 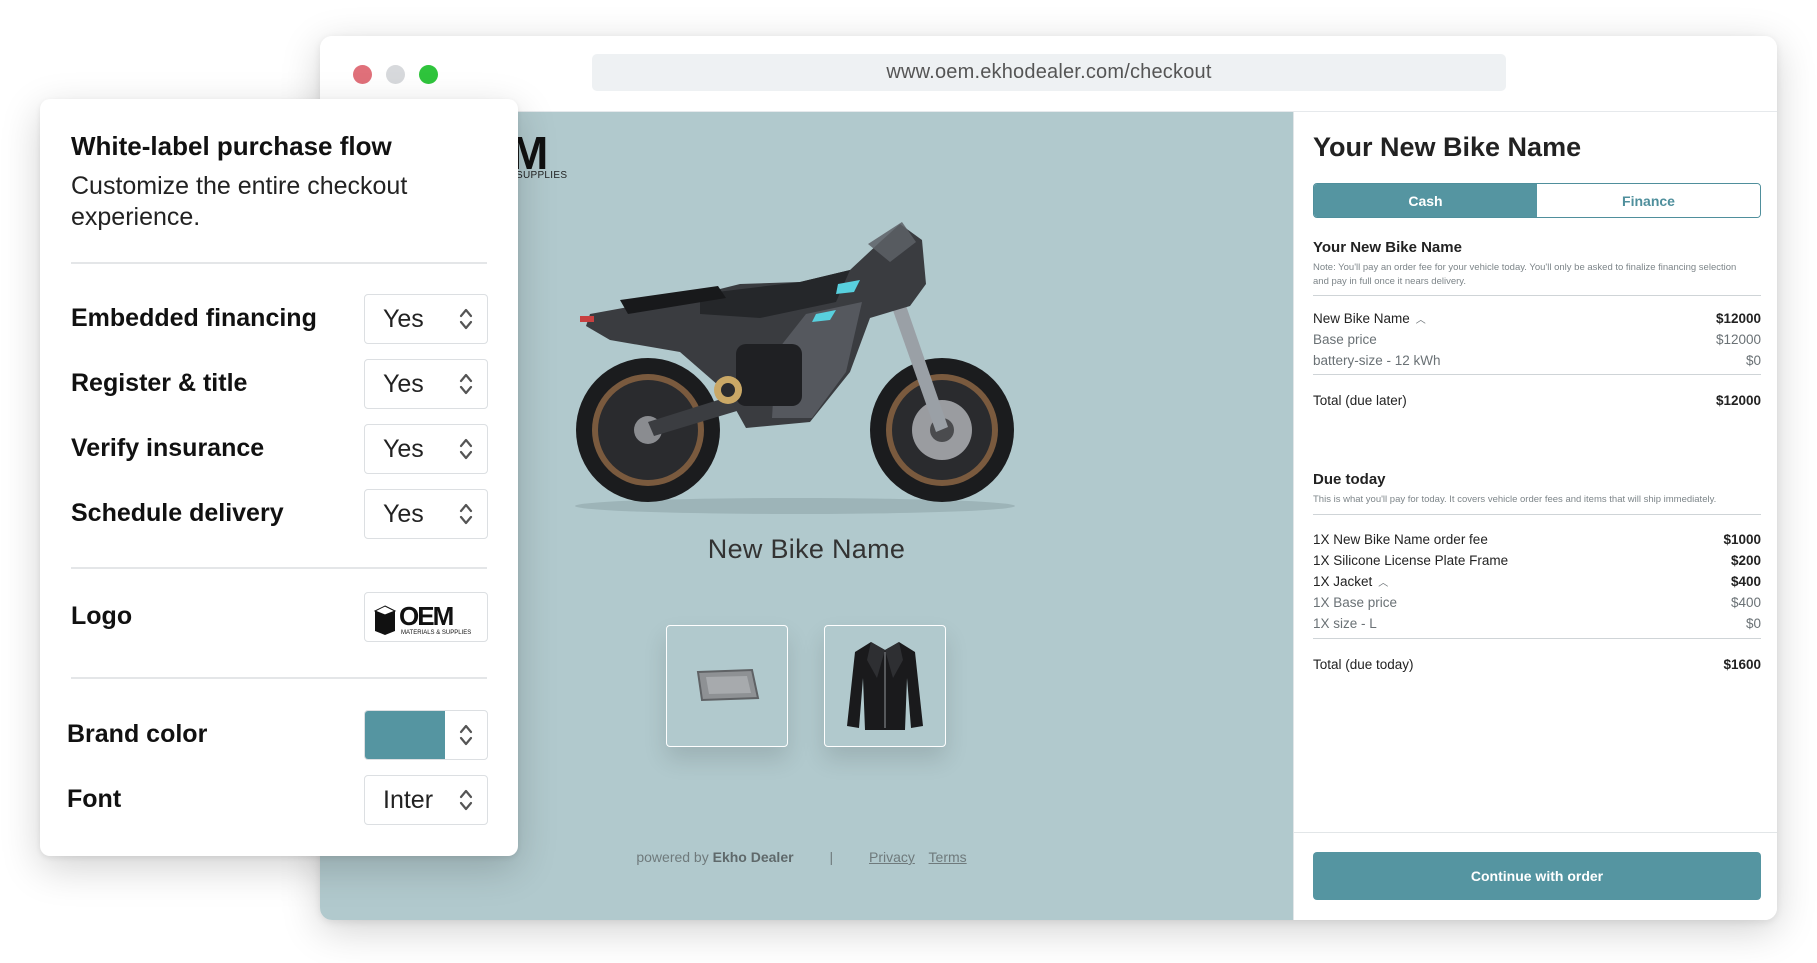 I want to click on privacy-link: Privacy, so click(x=892, y=857).